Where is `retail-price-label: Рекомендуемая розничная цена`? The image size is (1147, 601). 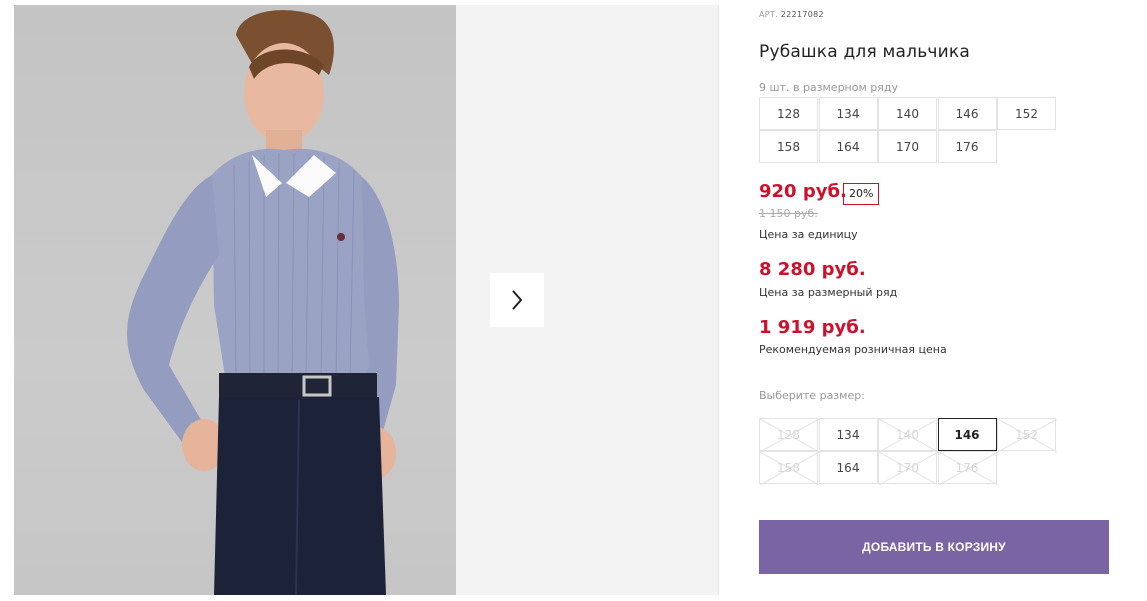 retail-price-label: Рекомендуемая розничная цена is located at coordinates (853, 349).